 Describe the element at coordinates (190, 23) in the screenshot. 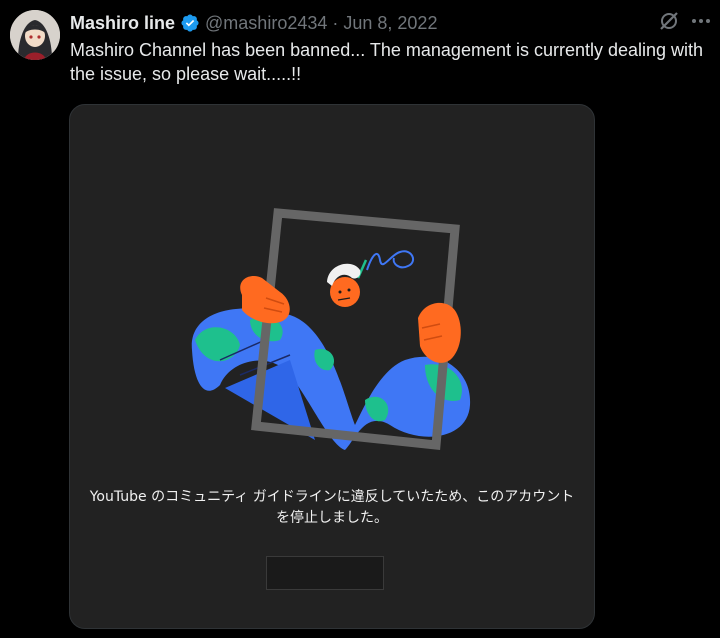

I see `verified-badge-icon` at that location.